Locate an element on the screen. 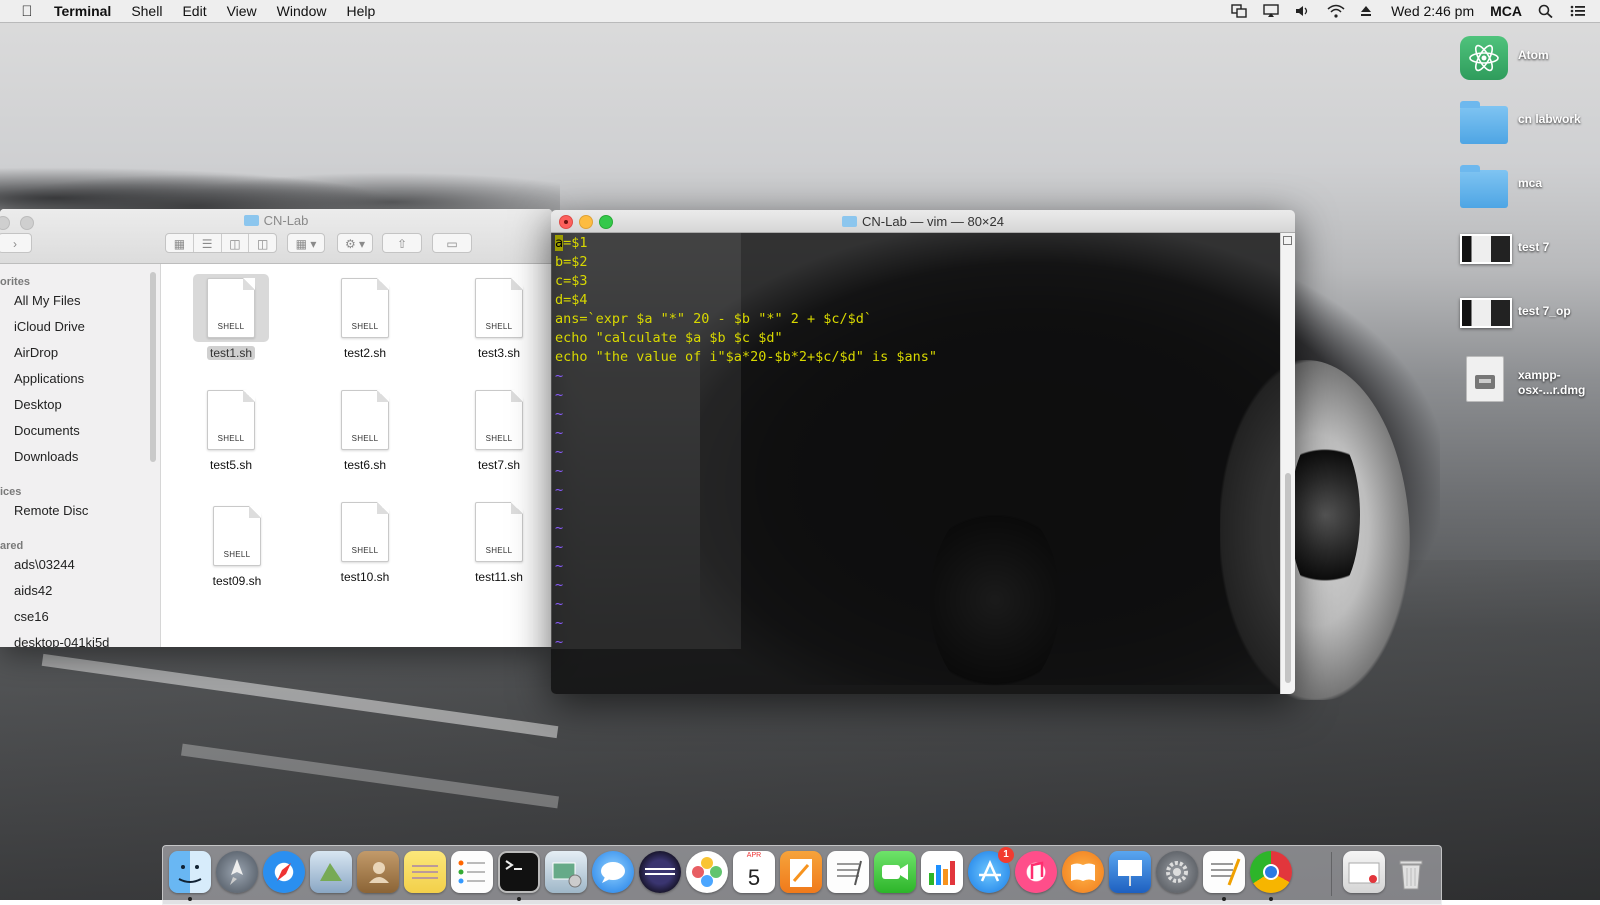 Image resolution: width=1600 pixels, height=905 pixels. app-menu: Terminal is located at coordinates (82, 11).